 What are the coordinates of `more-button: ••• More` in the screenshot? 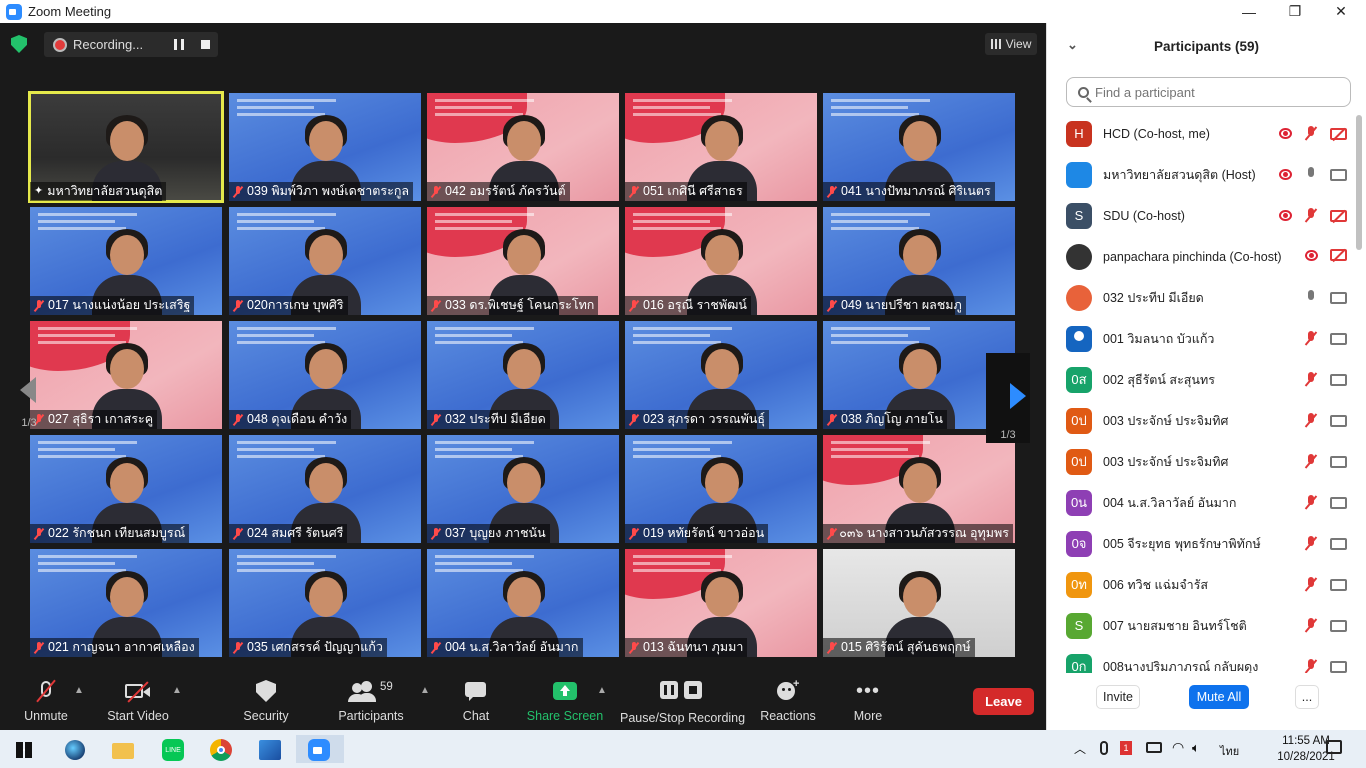 It's located at (868, 701).